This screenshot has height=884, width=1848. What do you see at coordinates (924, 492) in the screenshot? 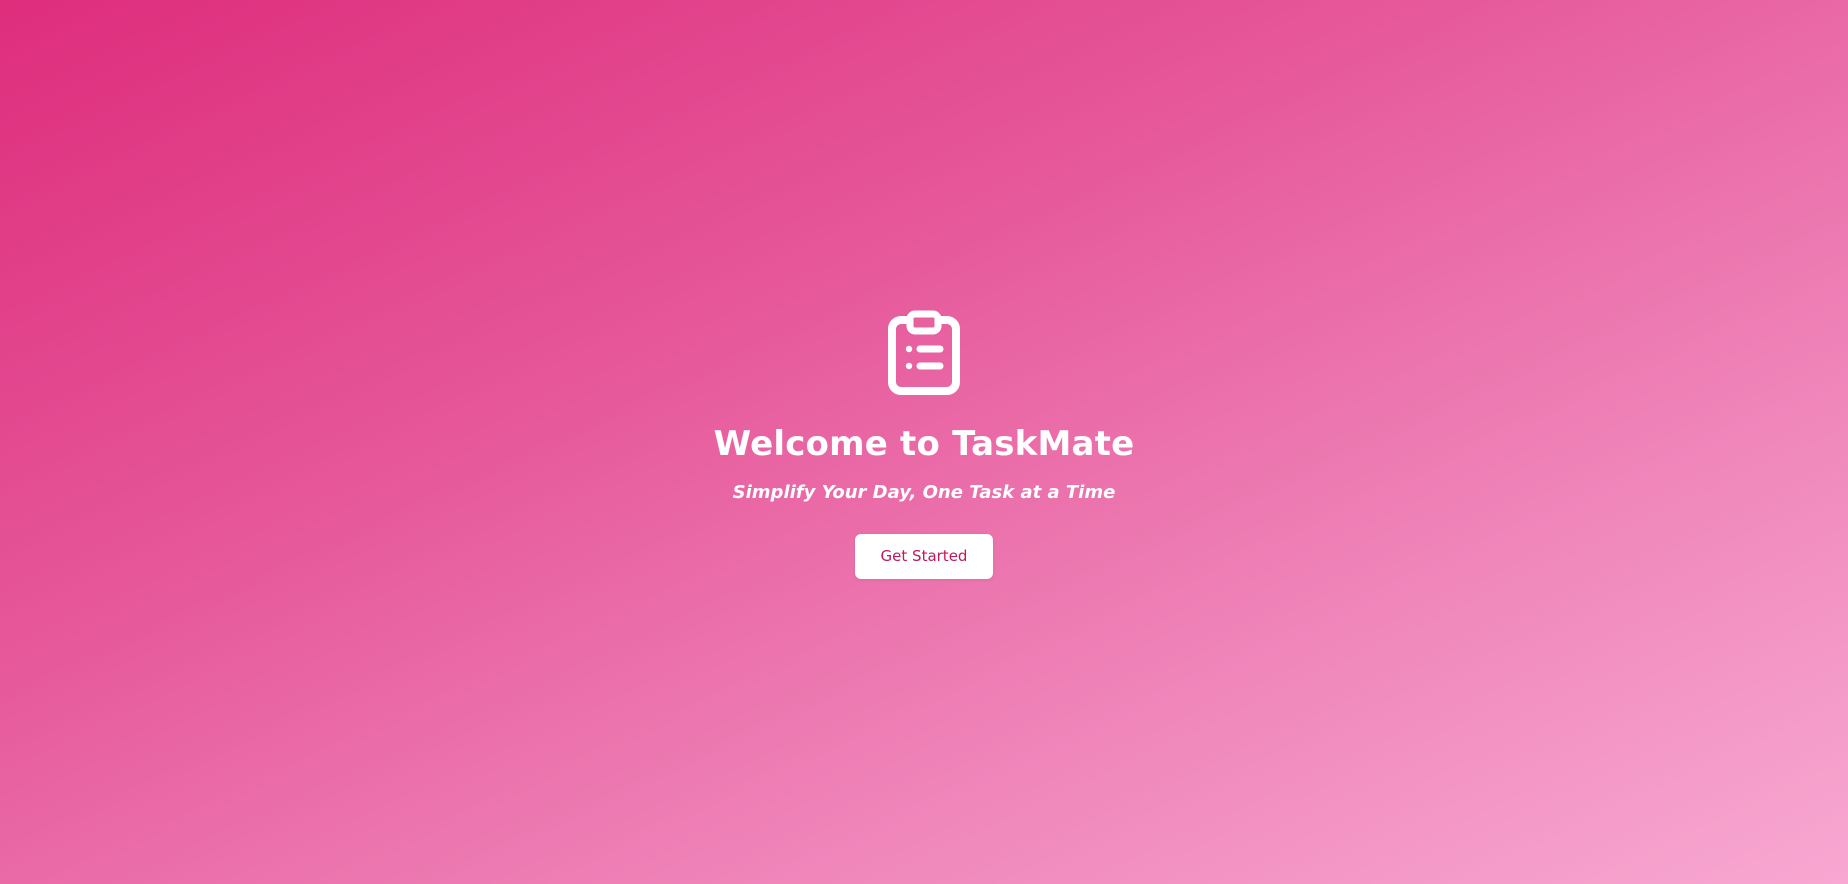
I see `tagline: Simplify Your Day, One Task at a Time` at bounding box center [924, 492].